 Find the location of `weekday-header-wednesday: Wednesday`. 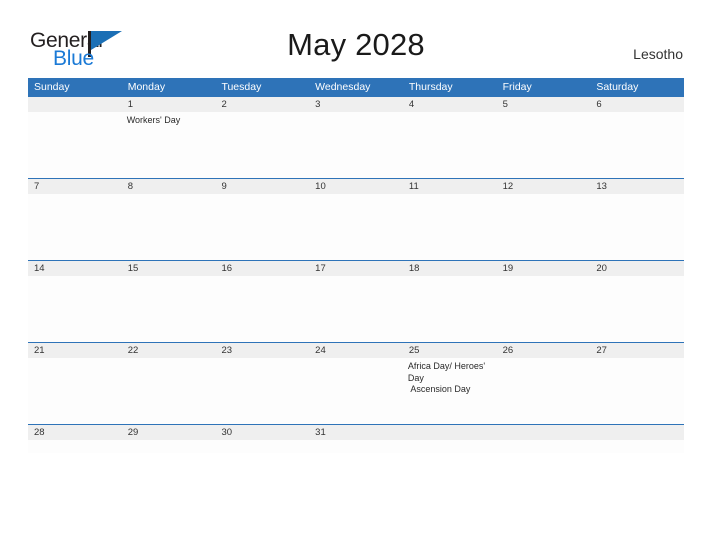

weekday-header-wednesday: Wednesday is located at coordinates (343, 87).